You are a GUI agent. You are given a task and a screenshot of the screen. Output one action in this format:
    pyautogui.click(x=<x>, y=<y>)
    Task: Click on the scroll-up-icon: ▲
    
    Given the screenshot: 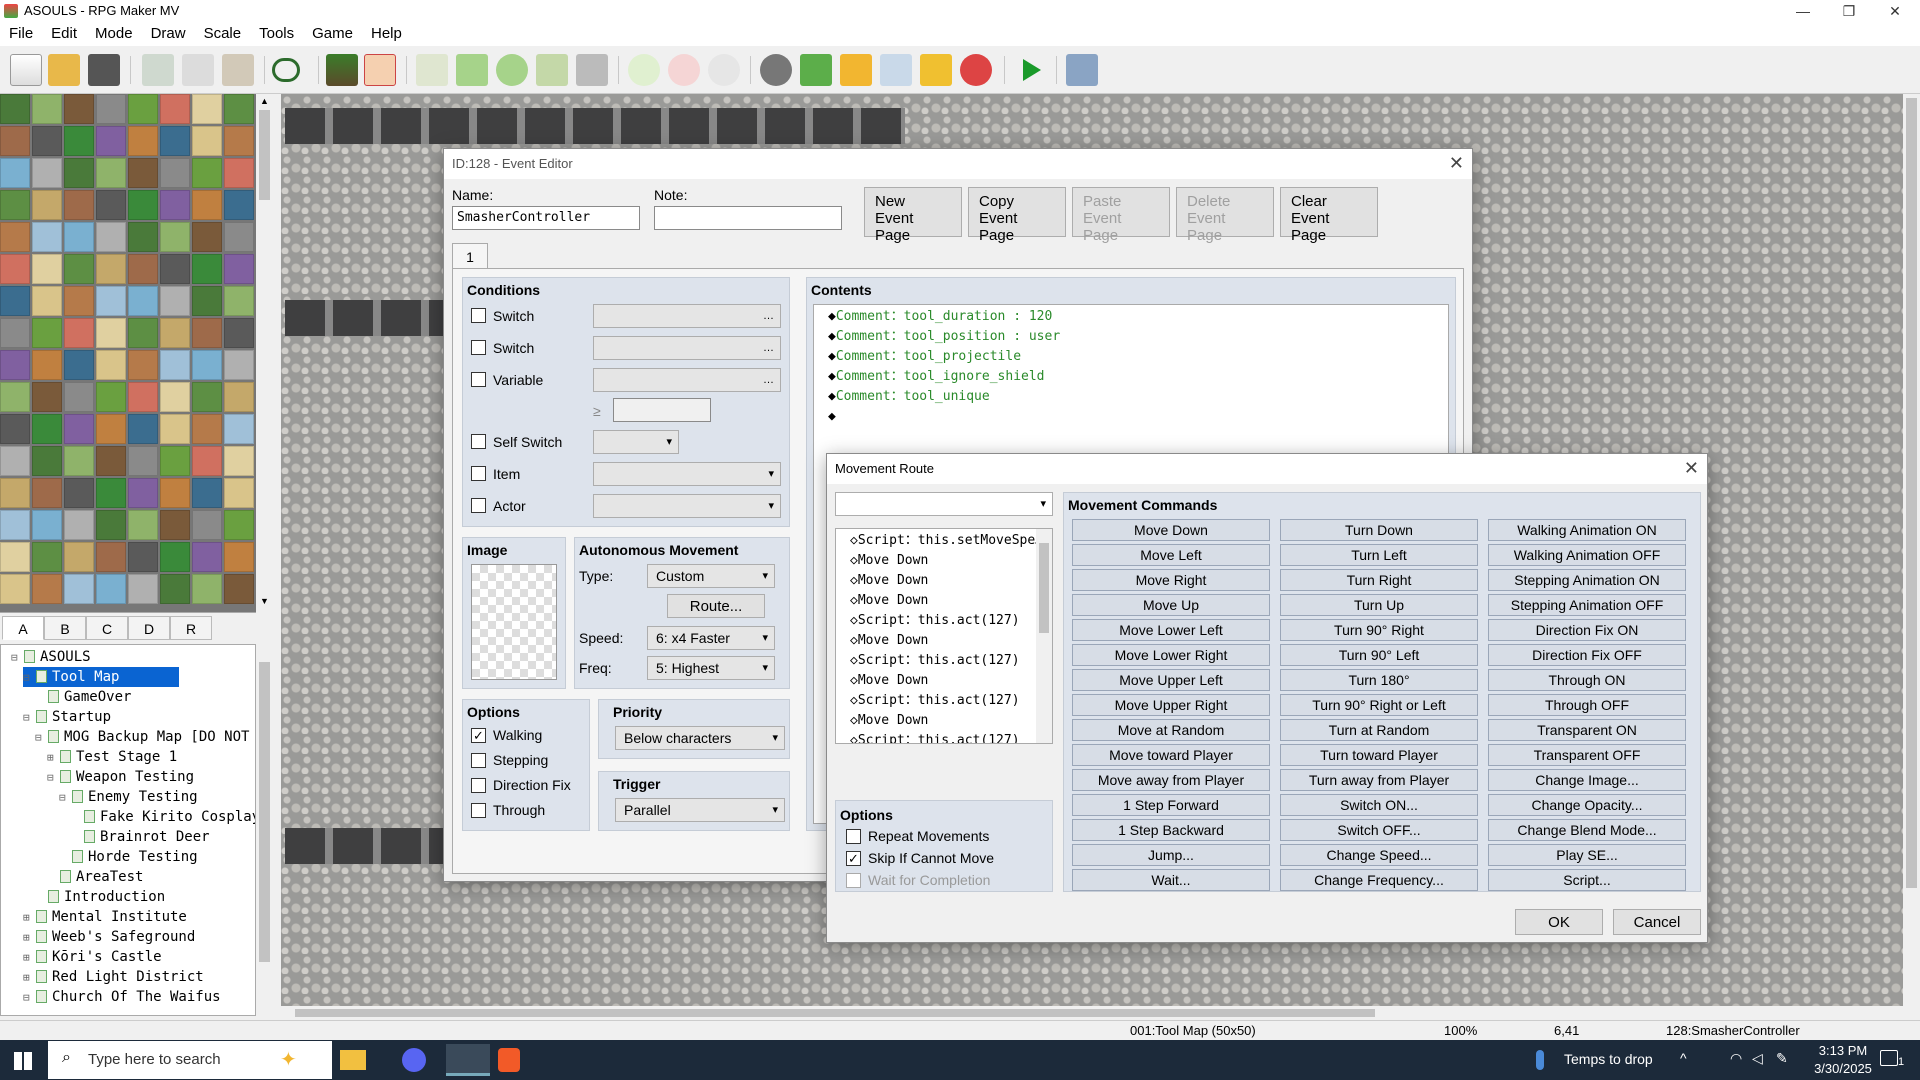 What is the action you would take?
    pyautogui.click(x=264, y=101)
    